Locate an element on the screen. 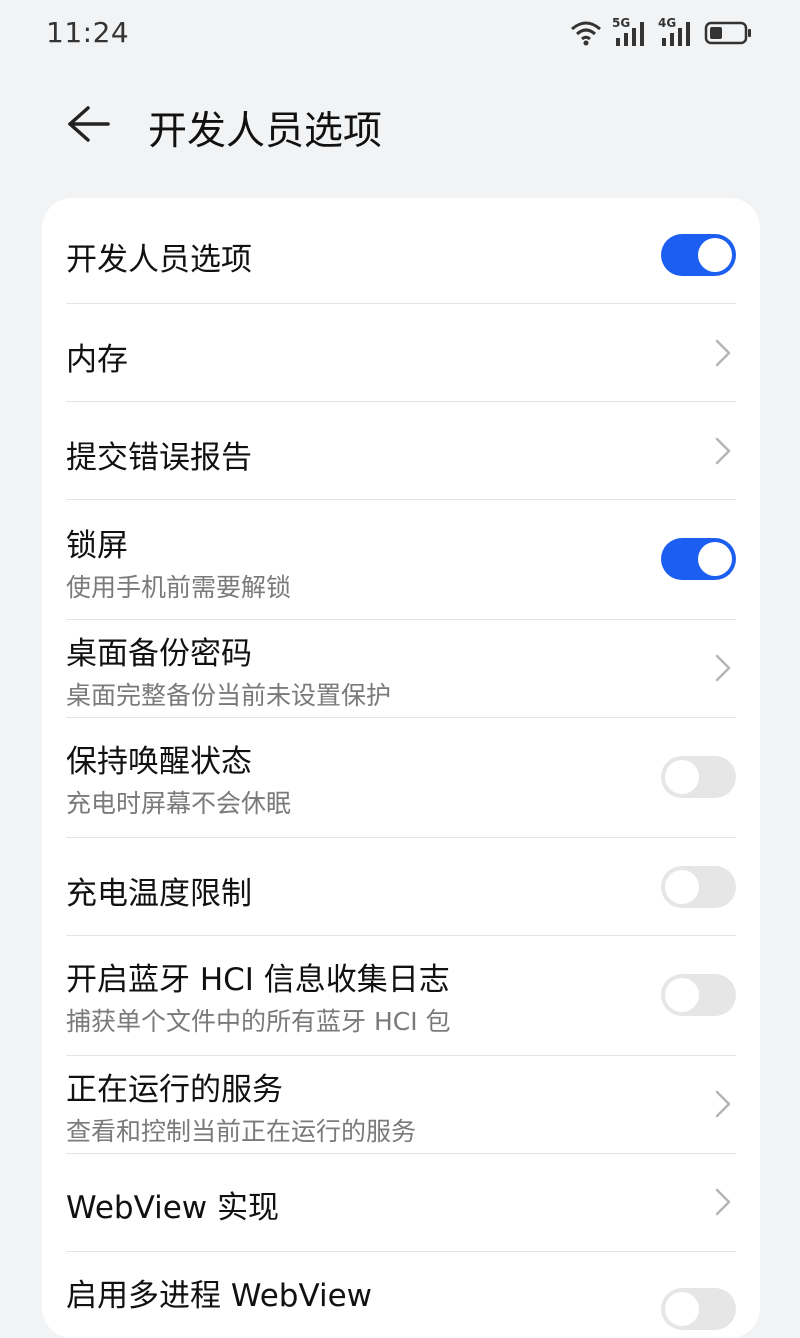 This screenshot has width=800, height=1338. title-bar: 开发人员选项 is located at coordinates (400, 125).